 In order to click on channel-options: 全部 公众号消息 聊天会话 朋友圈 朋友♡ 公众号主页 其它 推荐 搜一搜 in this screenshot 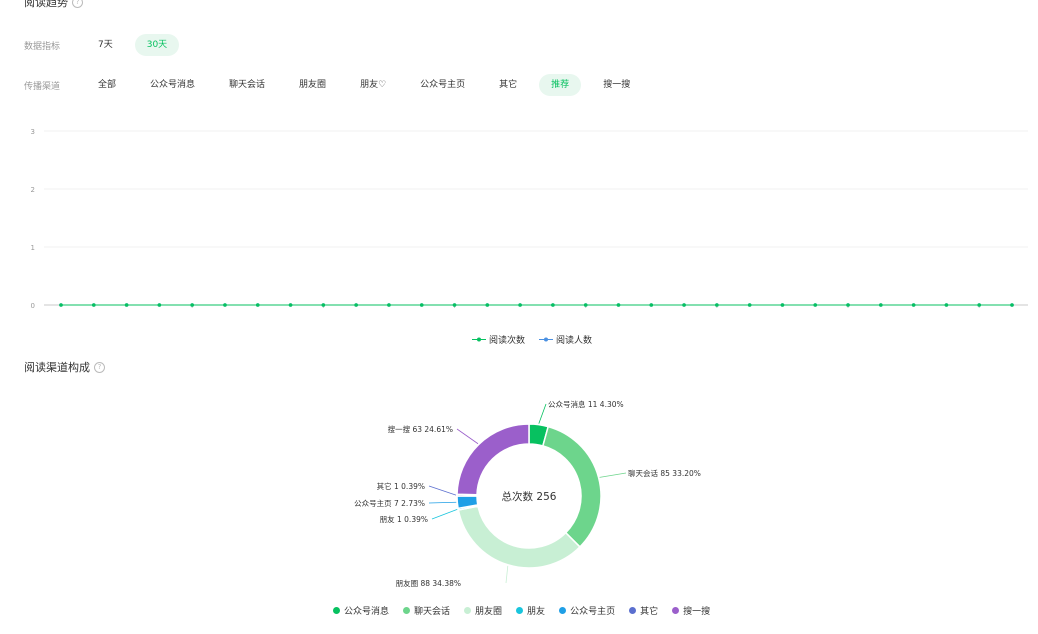, I will do `click(369, 85)`.